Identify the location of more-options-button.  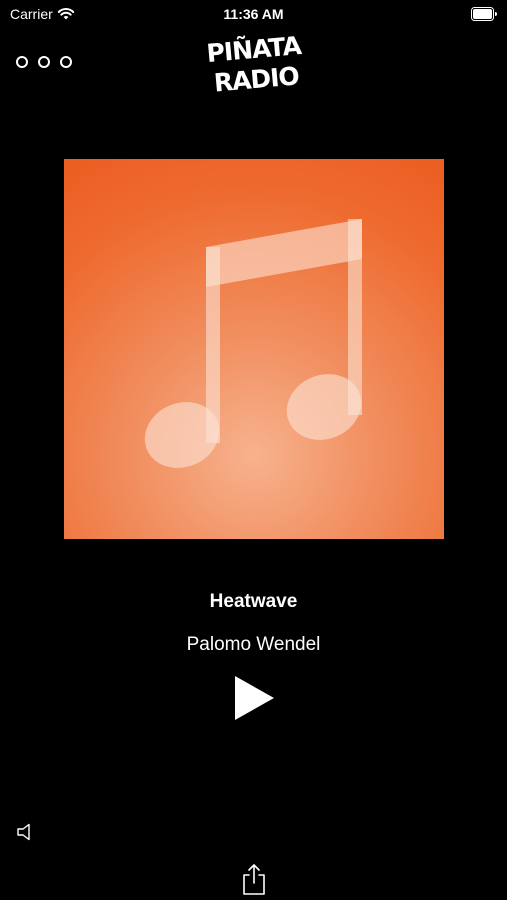
(44, 62).